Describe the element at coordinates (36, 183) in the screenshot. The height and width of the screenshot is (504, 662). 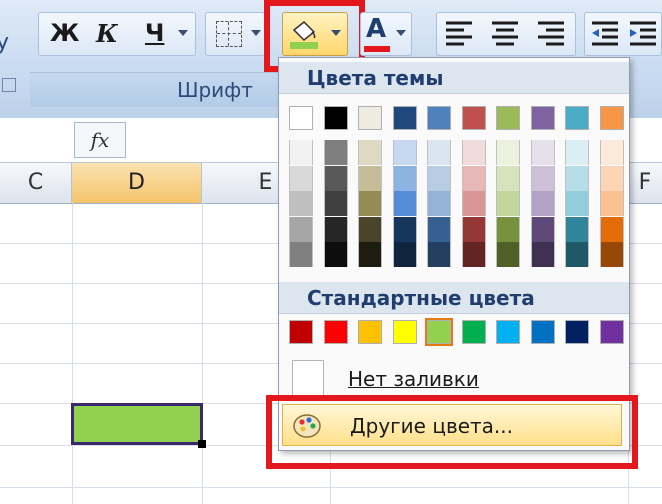
I see `column-header-c: C` at that location.